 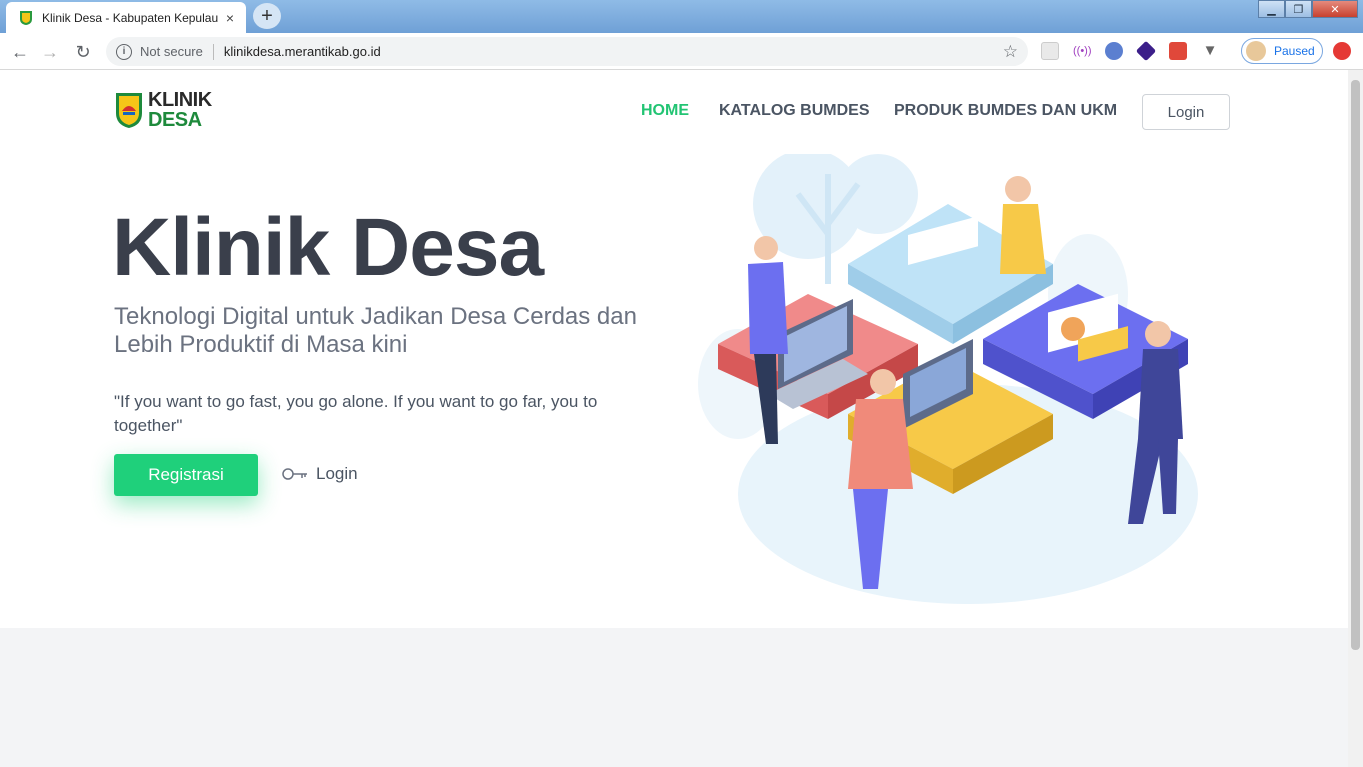 What do you see at coordinates (1210, 51) in the screenshot?
I see `extension-v-icon: ▼` at bounding box center [1210, 51].